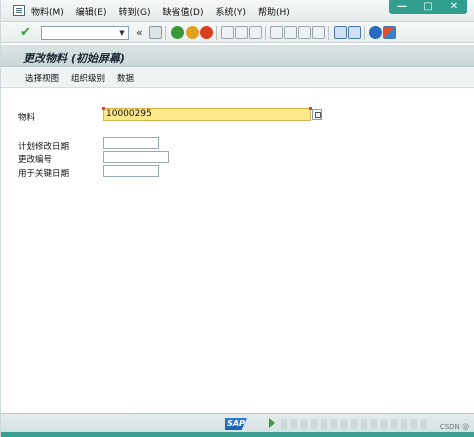 The height and width of the screenshot is (437, 474). I want to click on window-controls: — □ ✕, so click(428, 7).